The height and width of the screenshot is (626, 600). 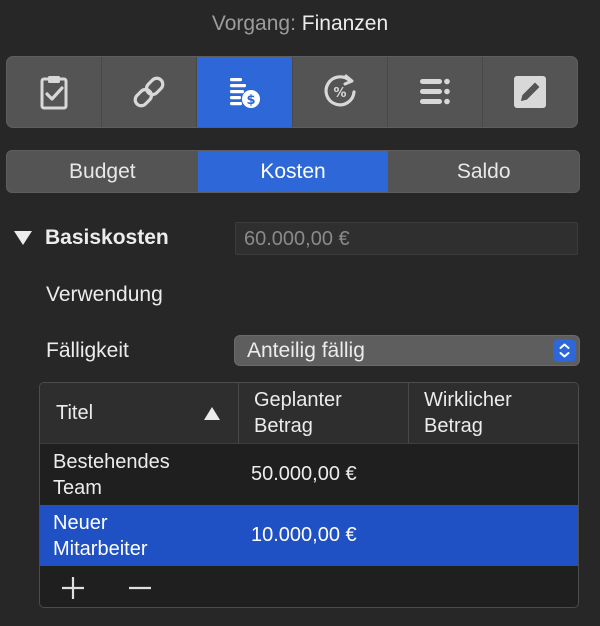 I want to click on tab-budget: Budget, so click(x=102, y=171).